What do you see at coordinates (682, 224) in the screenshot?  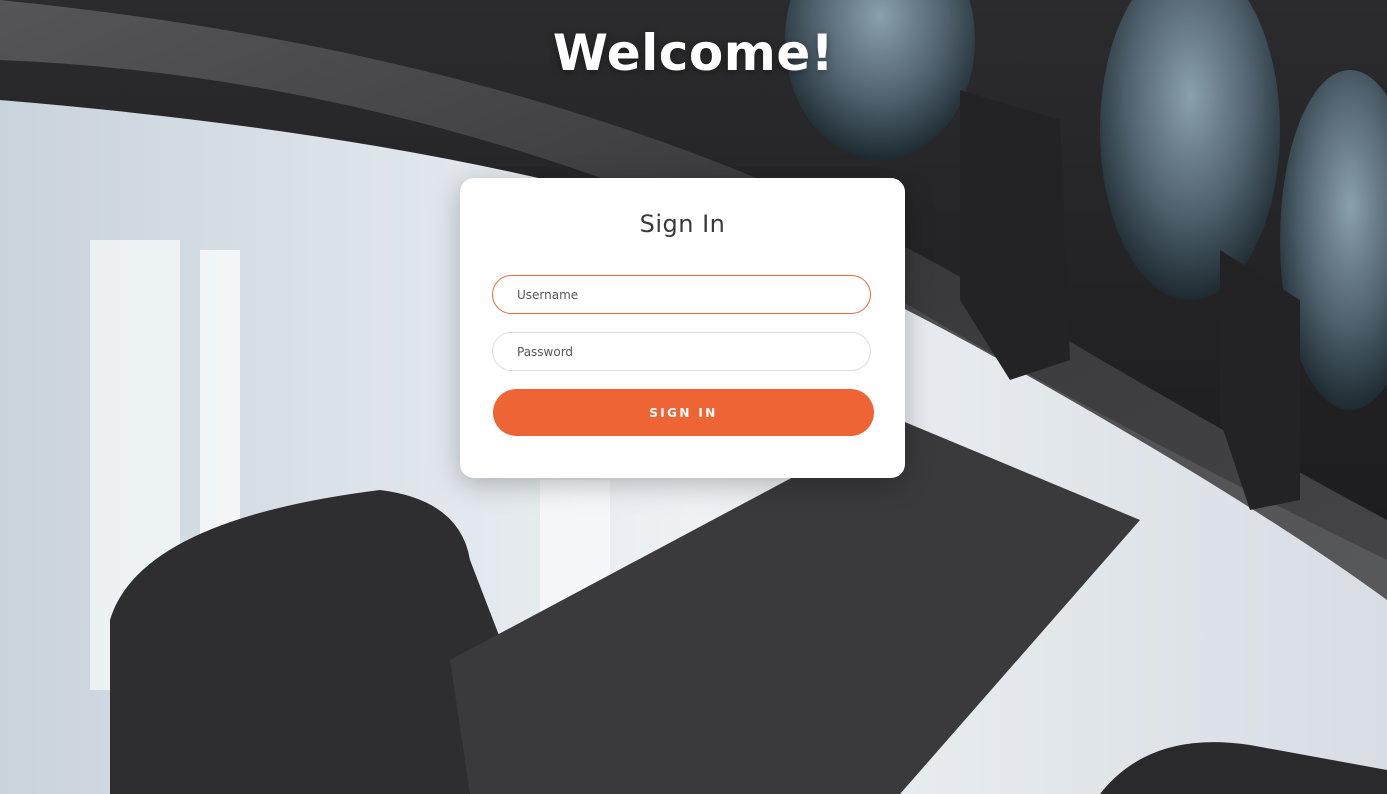 I see `sign-in-title: Sign In` at bounding box center [682, 224].